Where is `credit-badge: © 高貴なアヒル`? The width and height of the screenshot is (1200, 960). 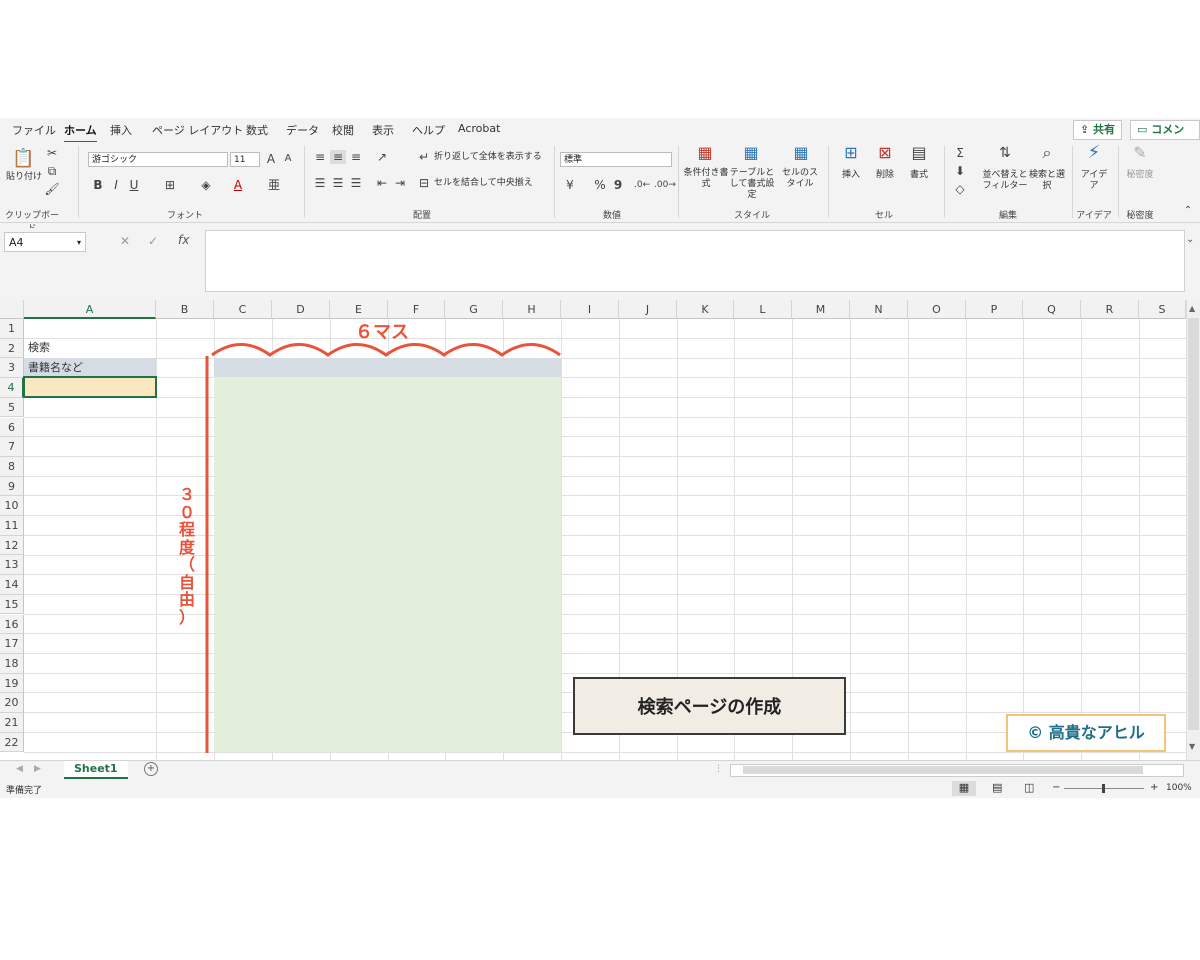
credit-badge: © 高貴なアヒル is located at coordinates (1086, 733).